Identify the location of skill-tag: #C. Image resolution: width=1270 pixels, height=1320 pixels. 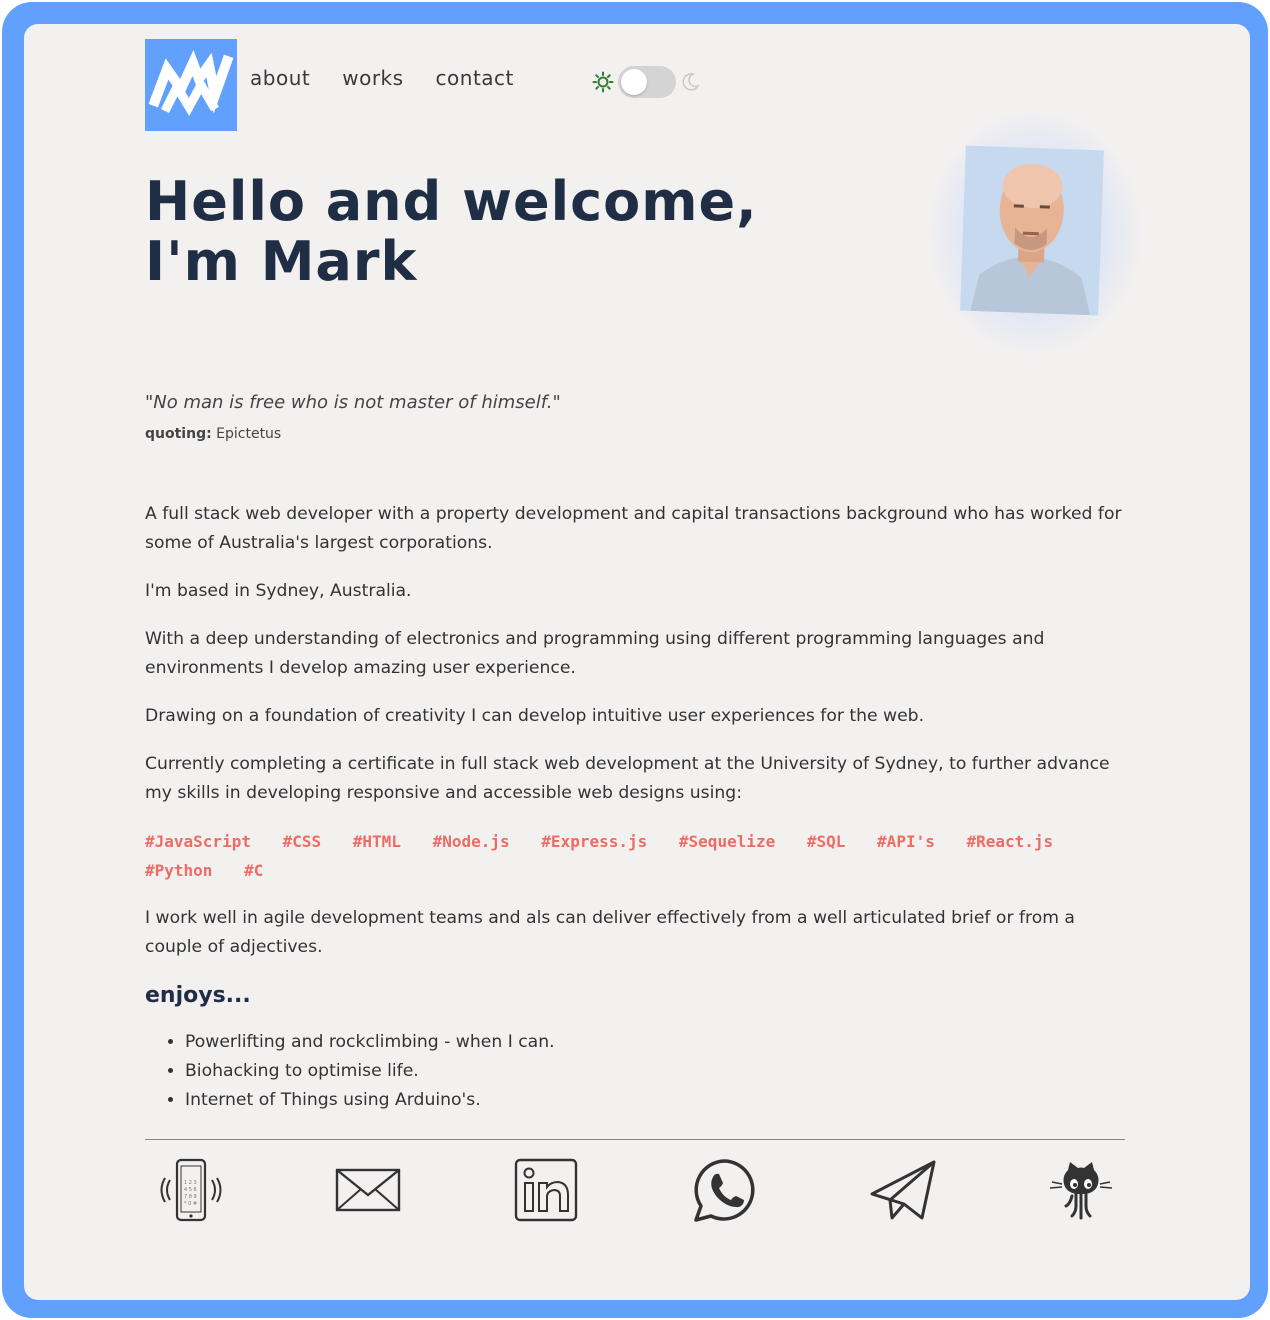
(254, 870).